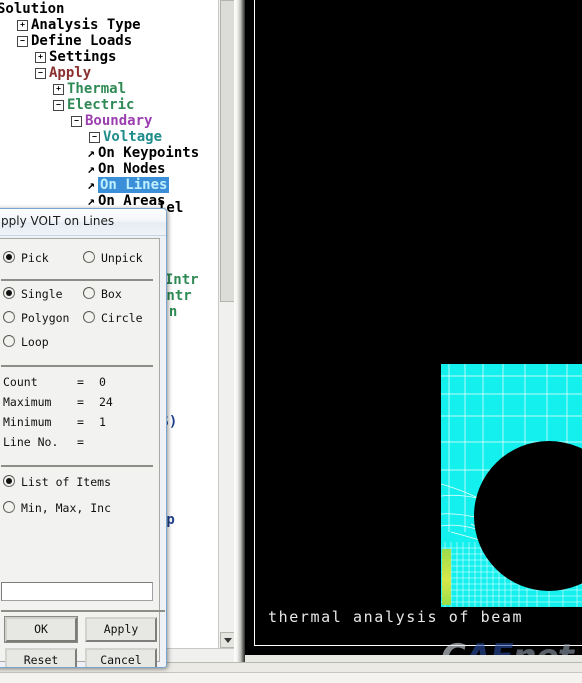 Image resolution: width=582 pixels, height=683 pixels. I want to click on tree-item-apply: − Apply, so click(63, 73).